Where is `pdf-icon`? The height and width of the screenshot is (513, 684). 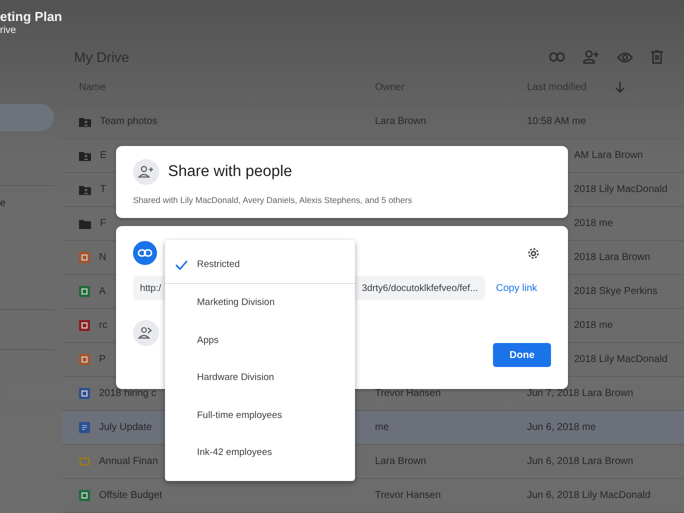 pdf-icon is located at coordinates (84, 325).